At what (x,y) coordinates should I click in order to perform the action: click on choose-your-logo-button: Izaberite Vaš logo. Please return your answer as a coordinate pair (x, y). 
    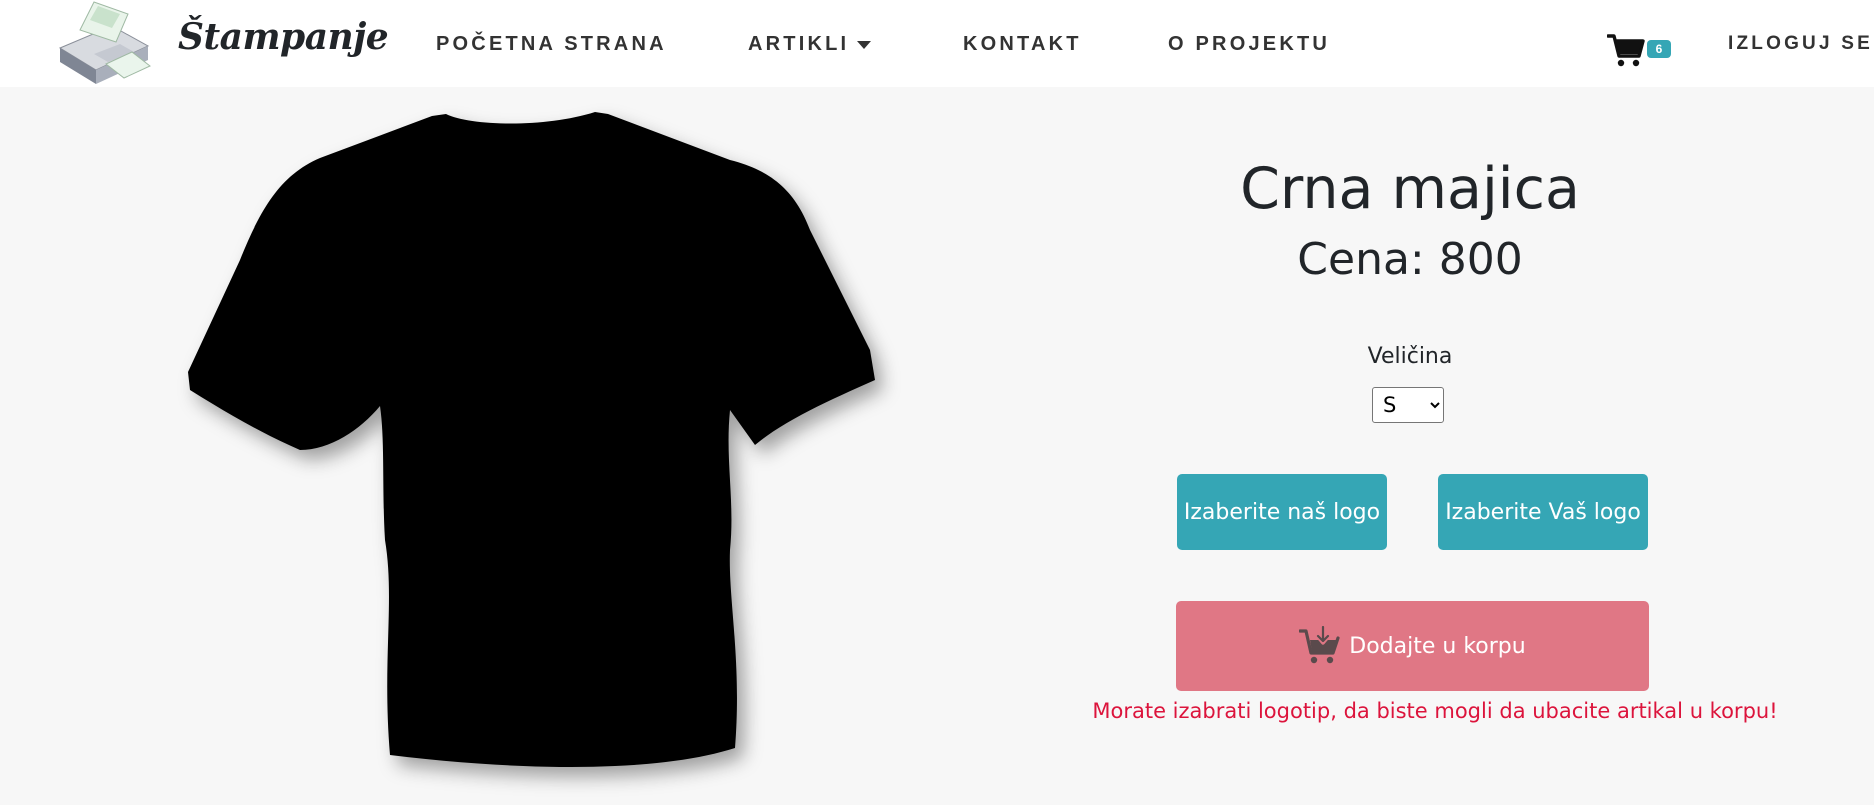
    Looking at the image, I should click on (1543, 512).